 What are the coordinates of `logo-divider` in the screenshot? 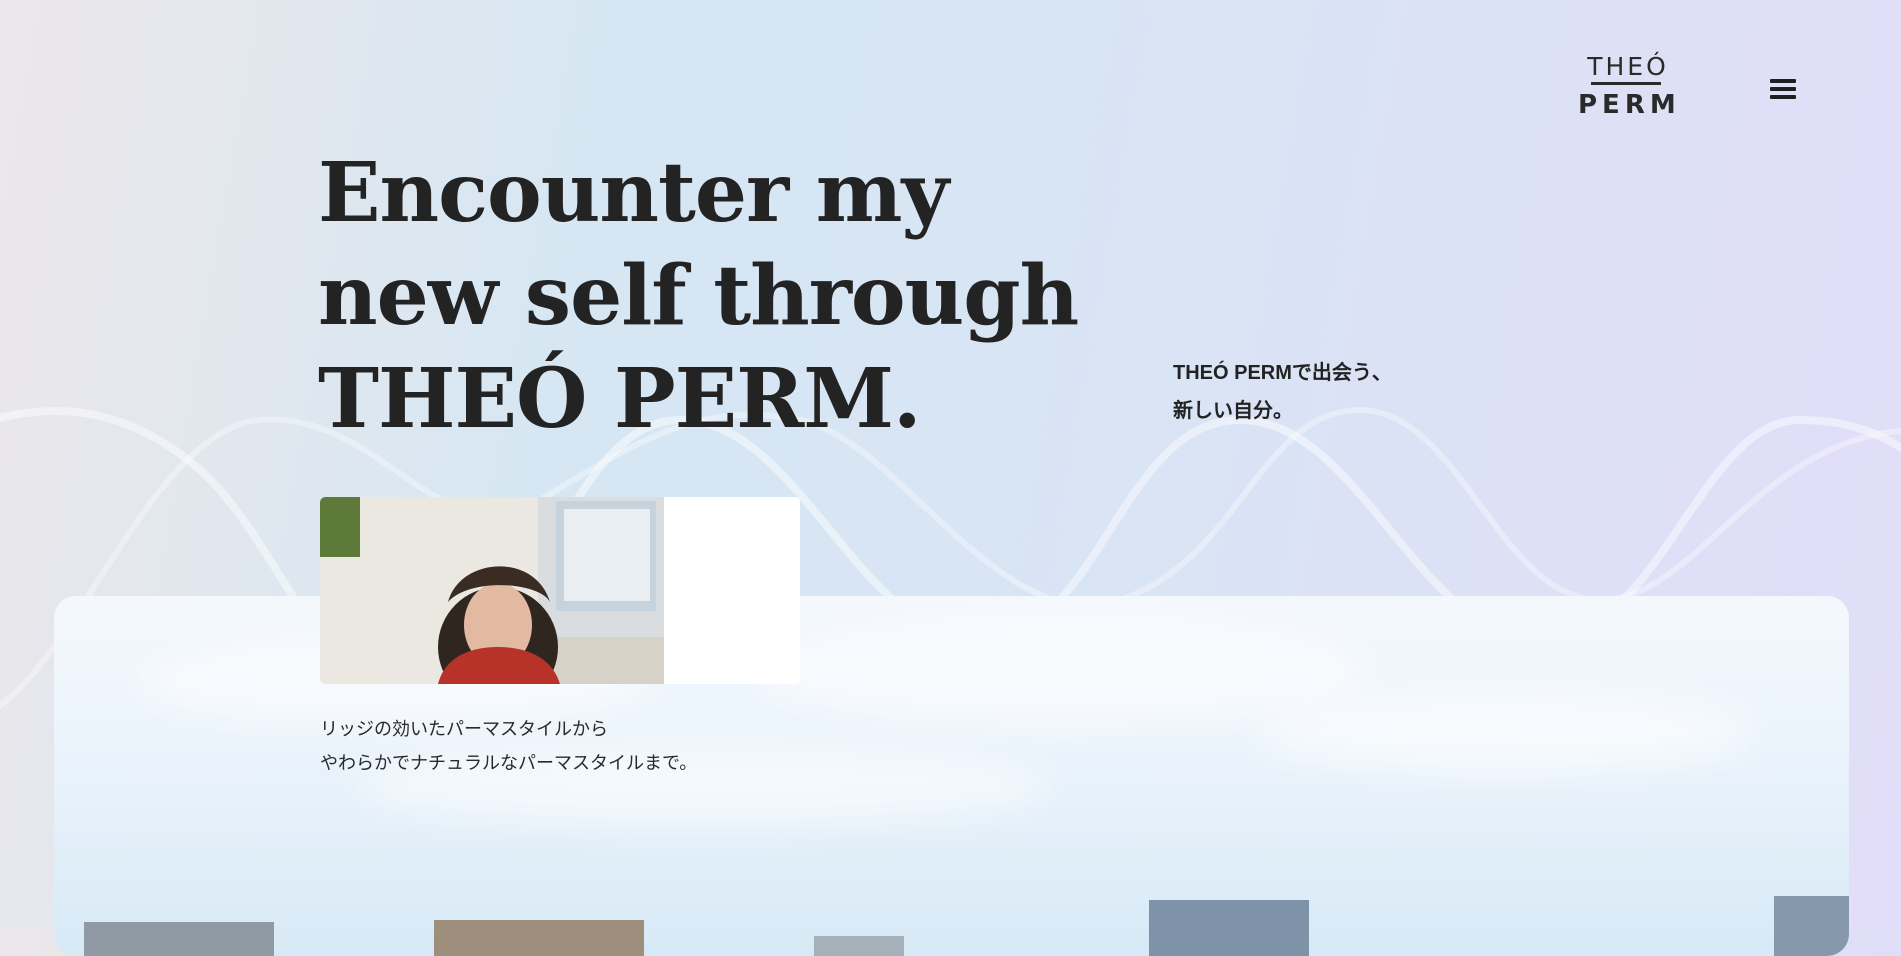 It's located at (1626, 83).